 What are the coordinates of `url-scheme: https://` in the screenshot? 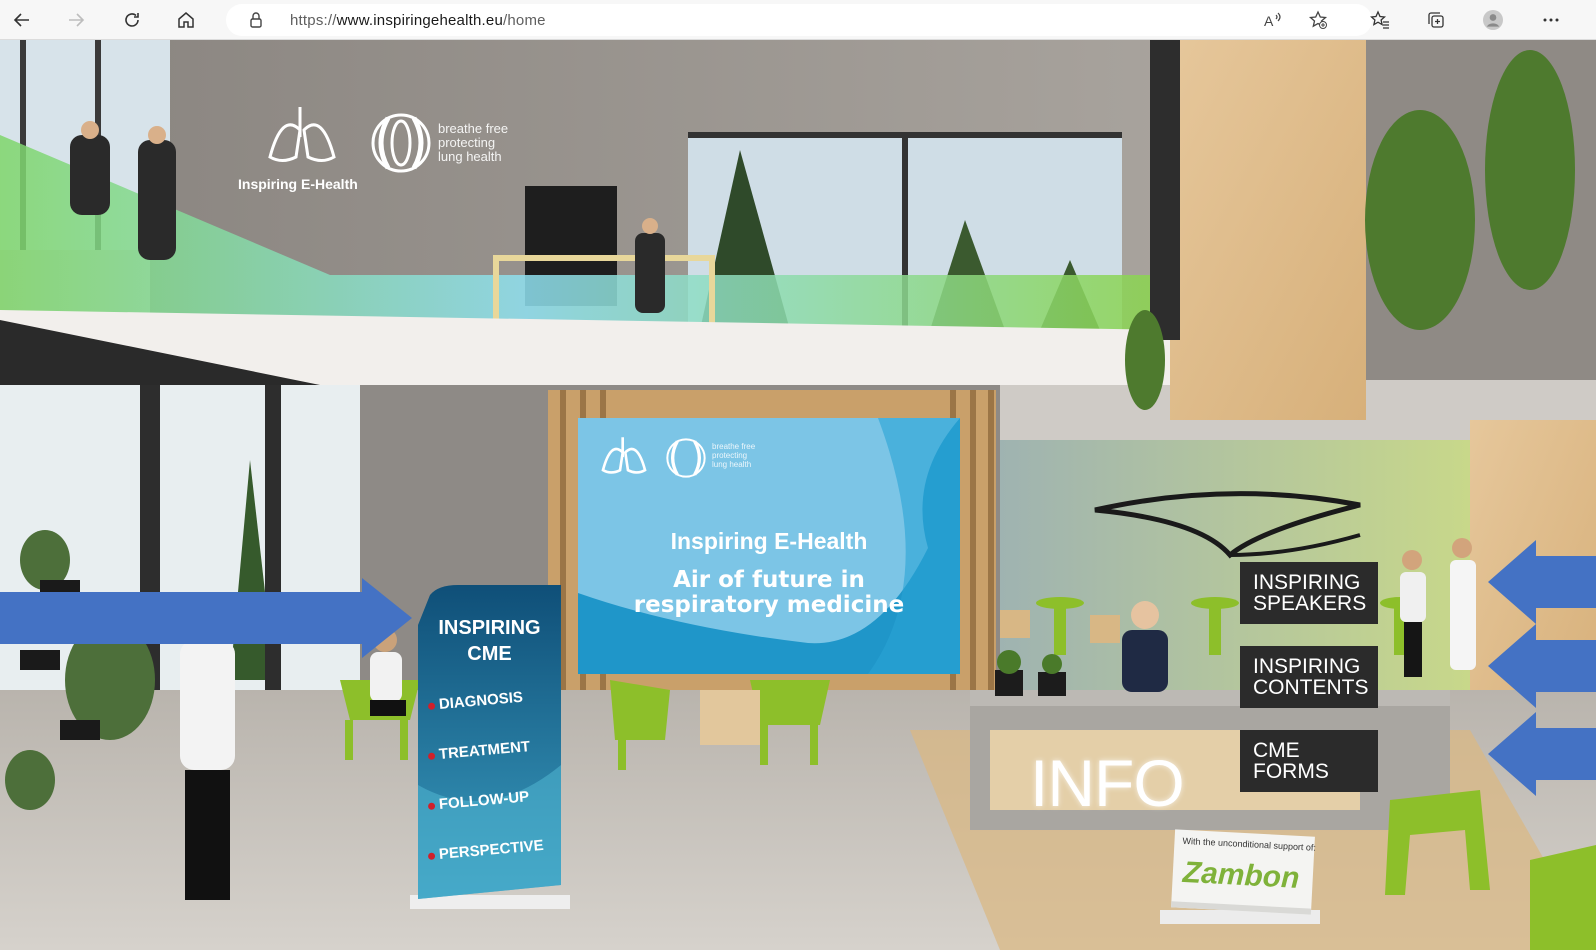 It's located at (313, 20).